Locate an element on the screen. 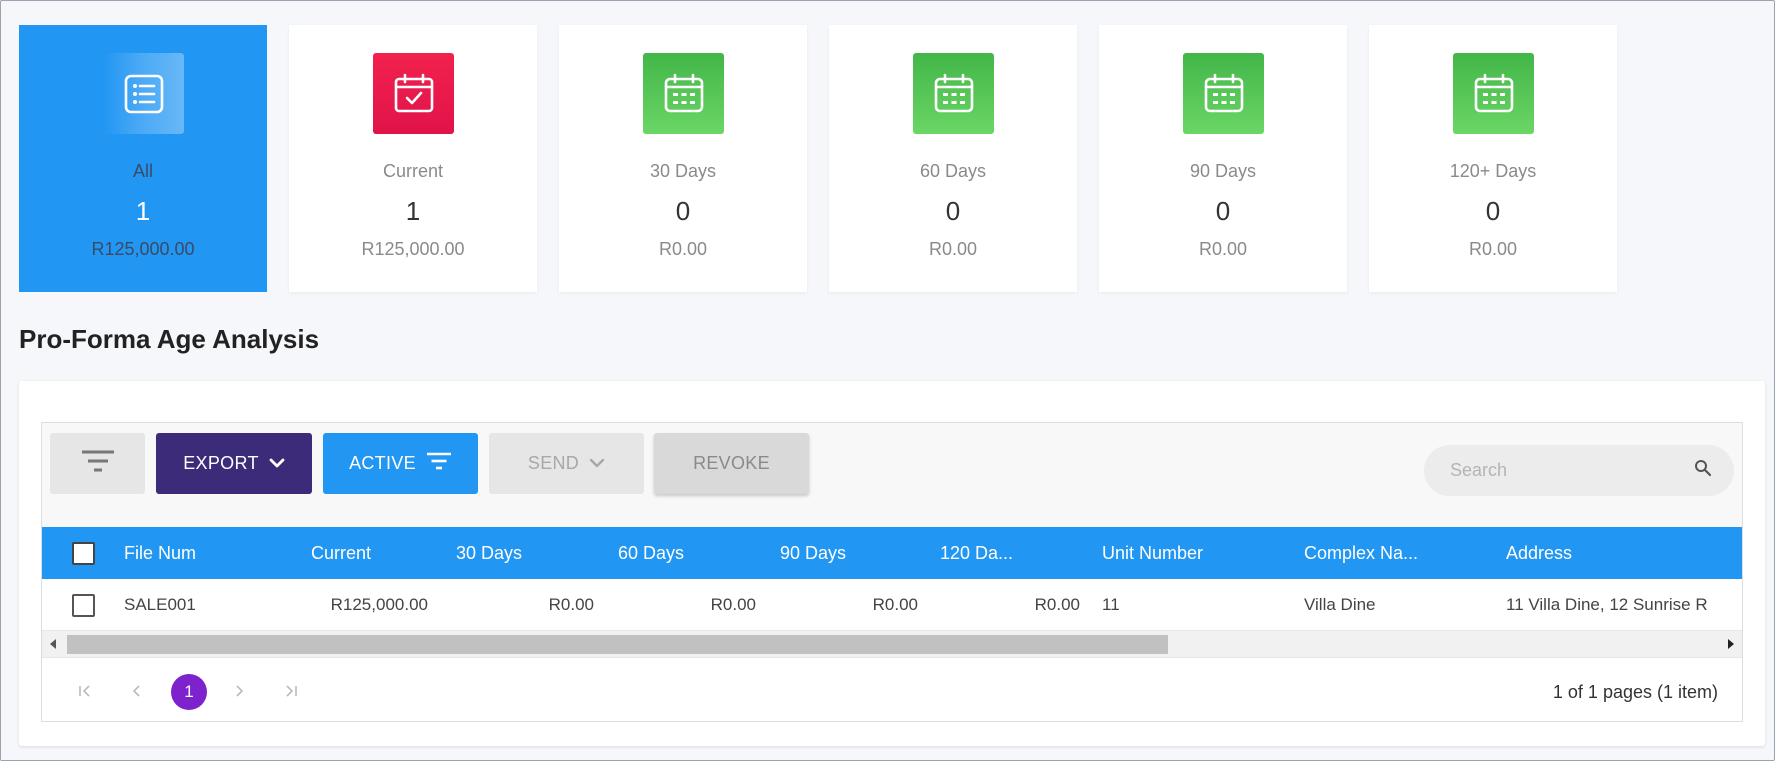 Image resolution: width=1775 pixels, height=761 pixels. column-header: Address is located at coordinates (1624, 553).